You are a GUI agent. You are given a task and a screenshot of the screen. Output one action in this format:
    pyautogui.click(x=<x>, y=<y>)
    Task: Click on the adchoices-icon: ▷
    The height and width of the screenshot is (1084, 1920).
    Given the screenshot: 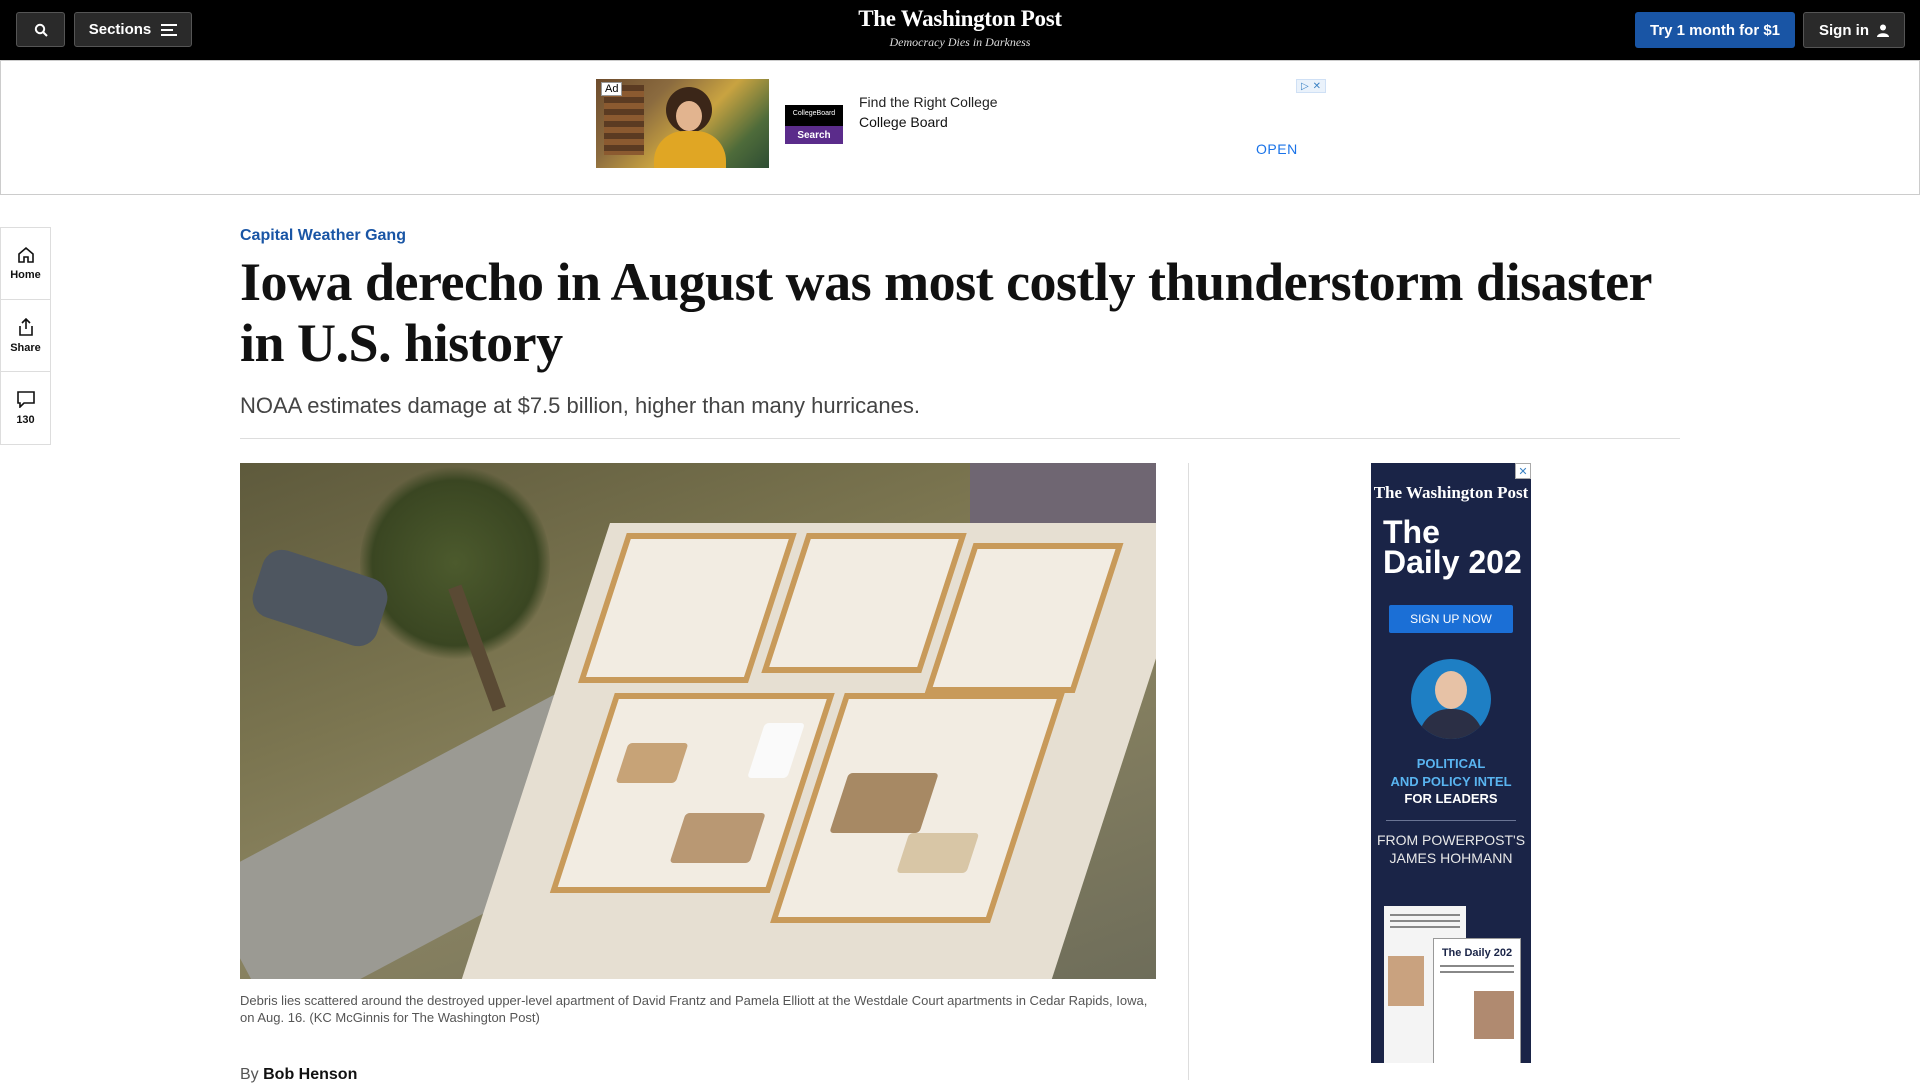 What is the action you would take?
    pyautogui.click(x=1304, y=86)
    